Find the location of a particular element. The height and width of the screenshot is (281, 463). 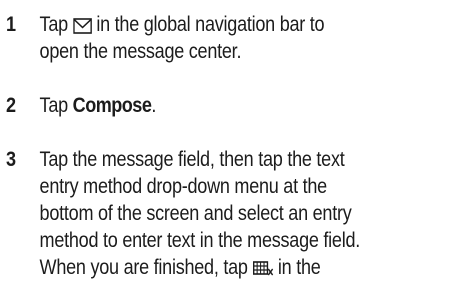

step-1-text-before-icon: Tap is located at coordinates (54, 24).